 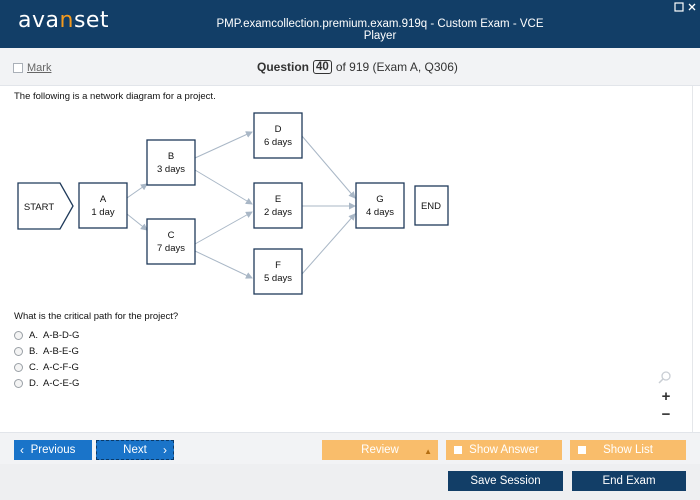 I want to click on next-button: Next ›, so click(x=135, y=450).